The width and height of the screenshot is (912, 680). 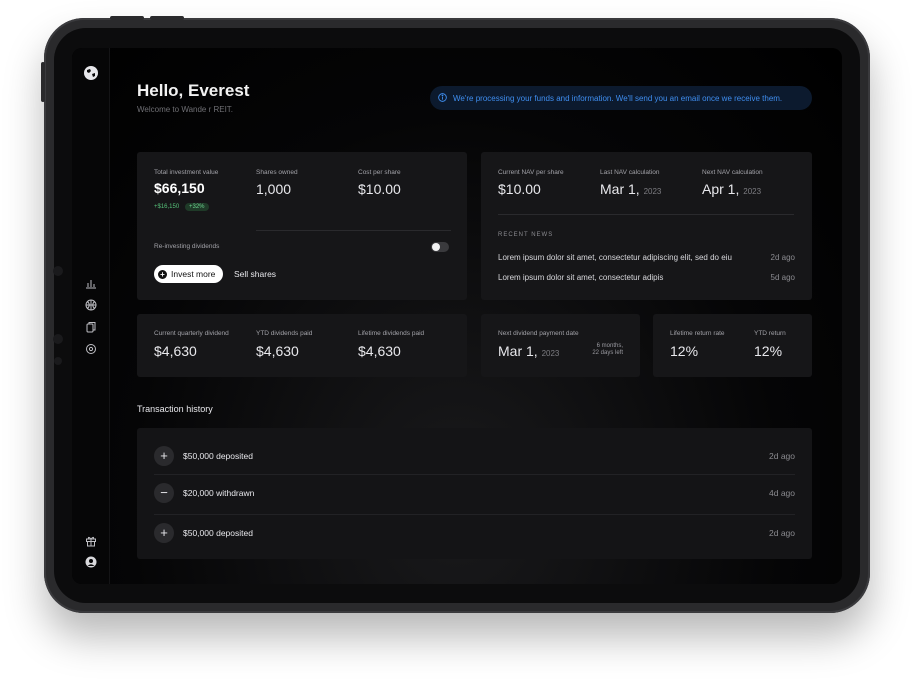 What do you see at coordinates (609, 346) in the screenshot?
I see `countdown-line: 6 months,` at bounding box center [609, 346].